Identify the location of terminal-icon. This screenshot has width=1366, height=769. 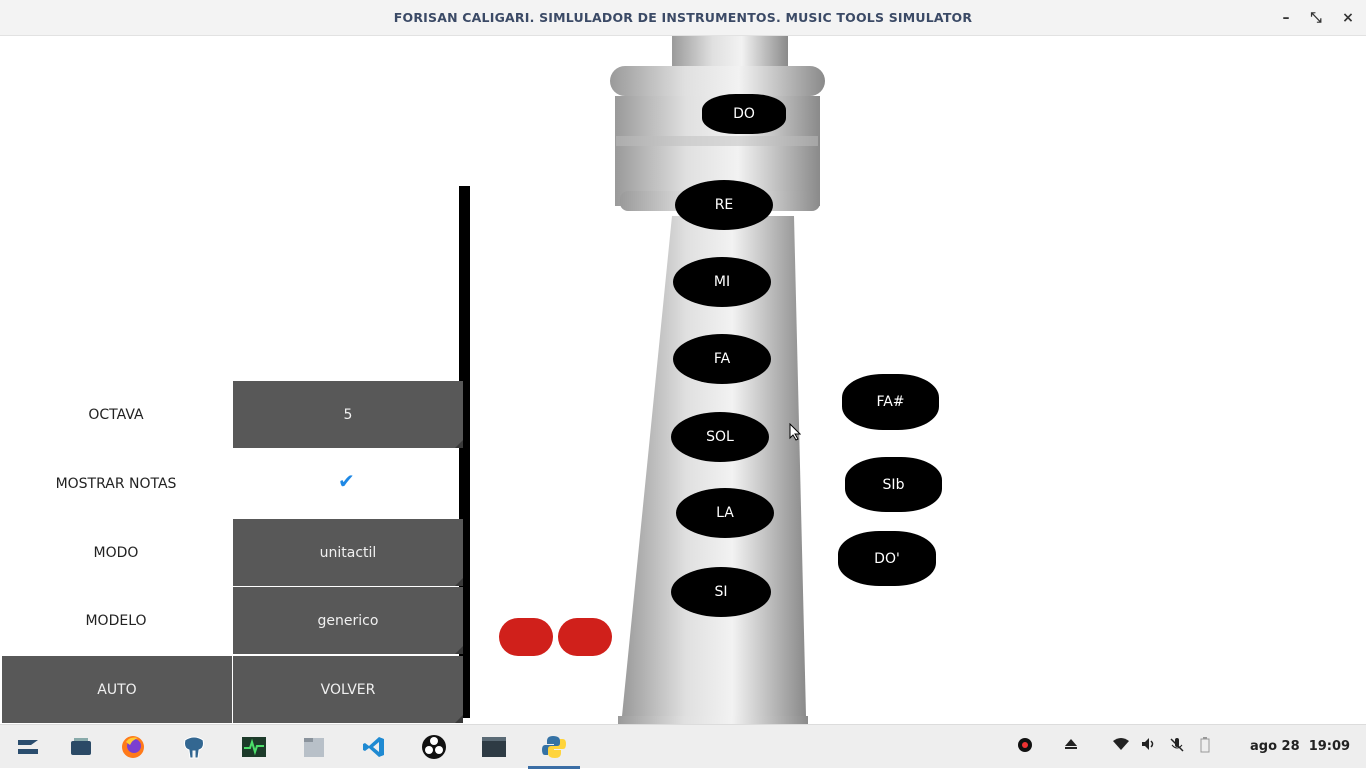
(494, 747).